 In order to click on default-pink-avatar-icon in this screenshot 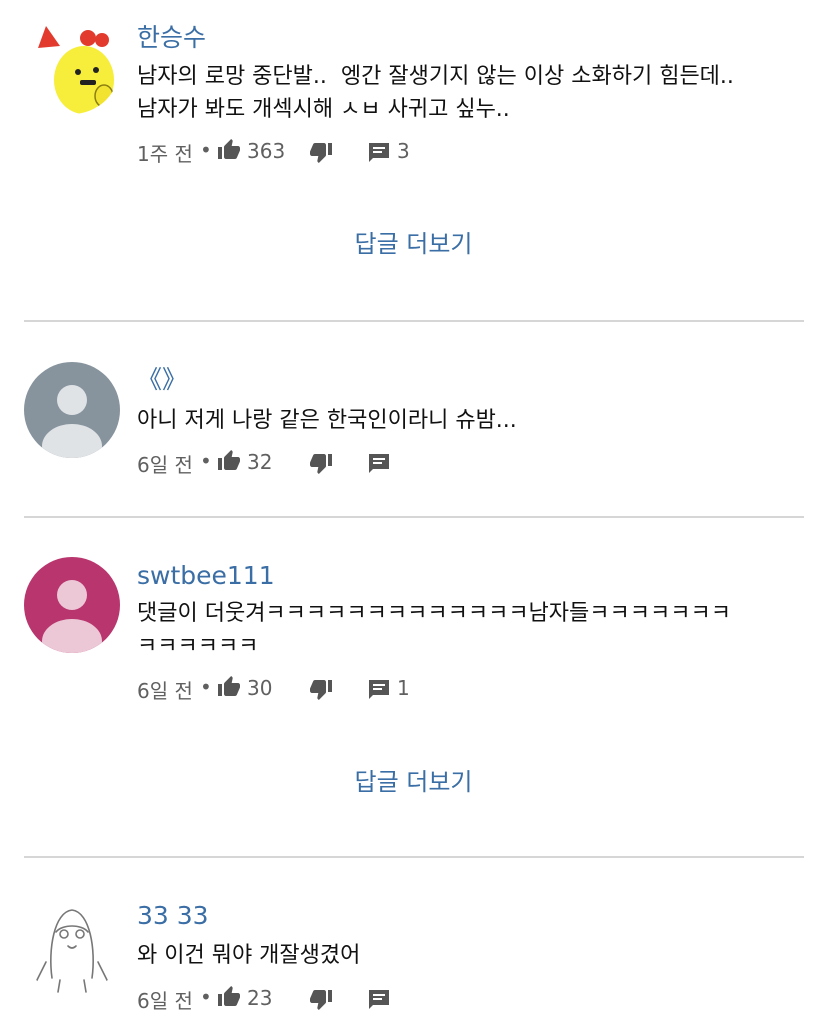, I will do `click(72, 605)`.